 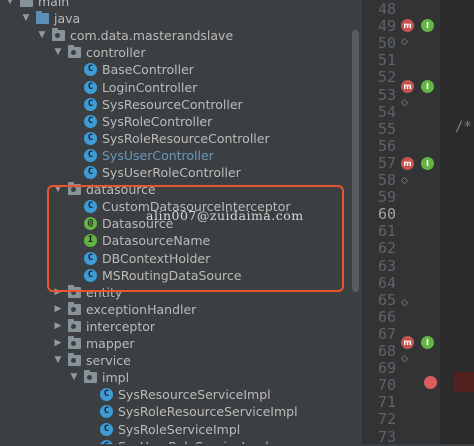 I want to click on tree-item-mapper: ▶ mapper, so click(x=93, y=343).